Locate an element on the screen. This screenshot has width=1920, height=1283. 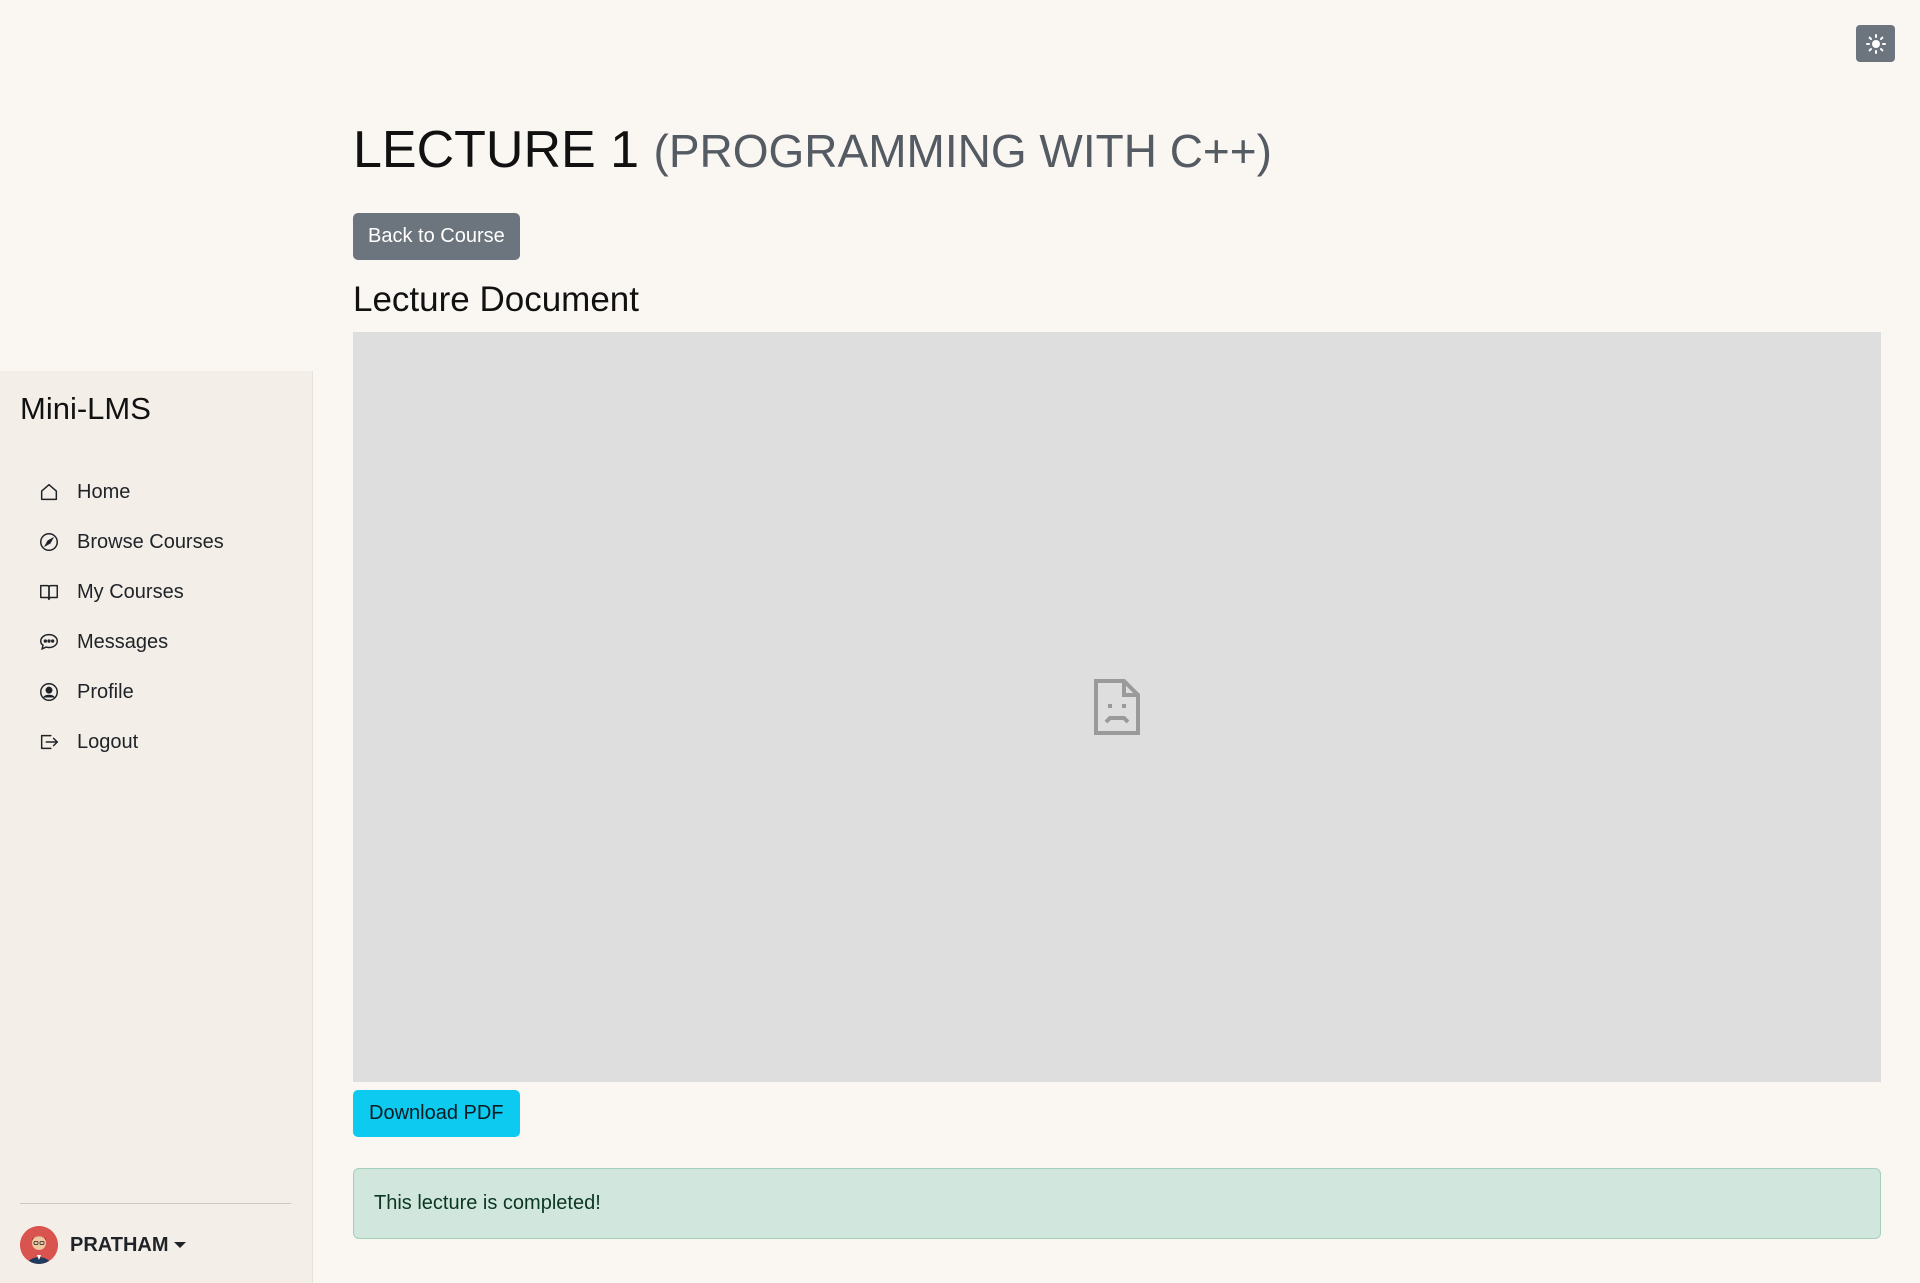
theme-toggle-button is located at coordinates (1875, 43).